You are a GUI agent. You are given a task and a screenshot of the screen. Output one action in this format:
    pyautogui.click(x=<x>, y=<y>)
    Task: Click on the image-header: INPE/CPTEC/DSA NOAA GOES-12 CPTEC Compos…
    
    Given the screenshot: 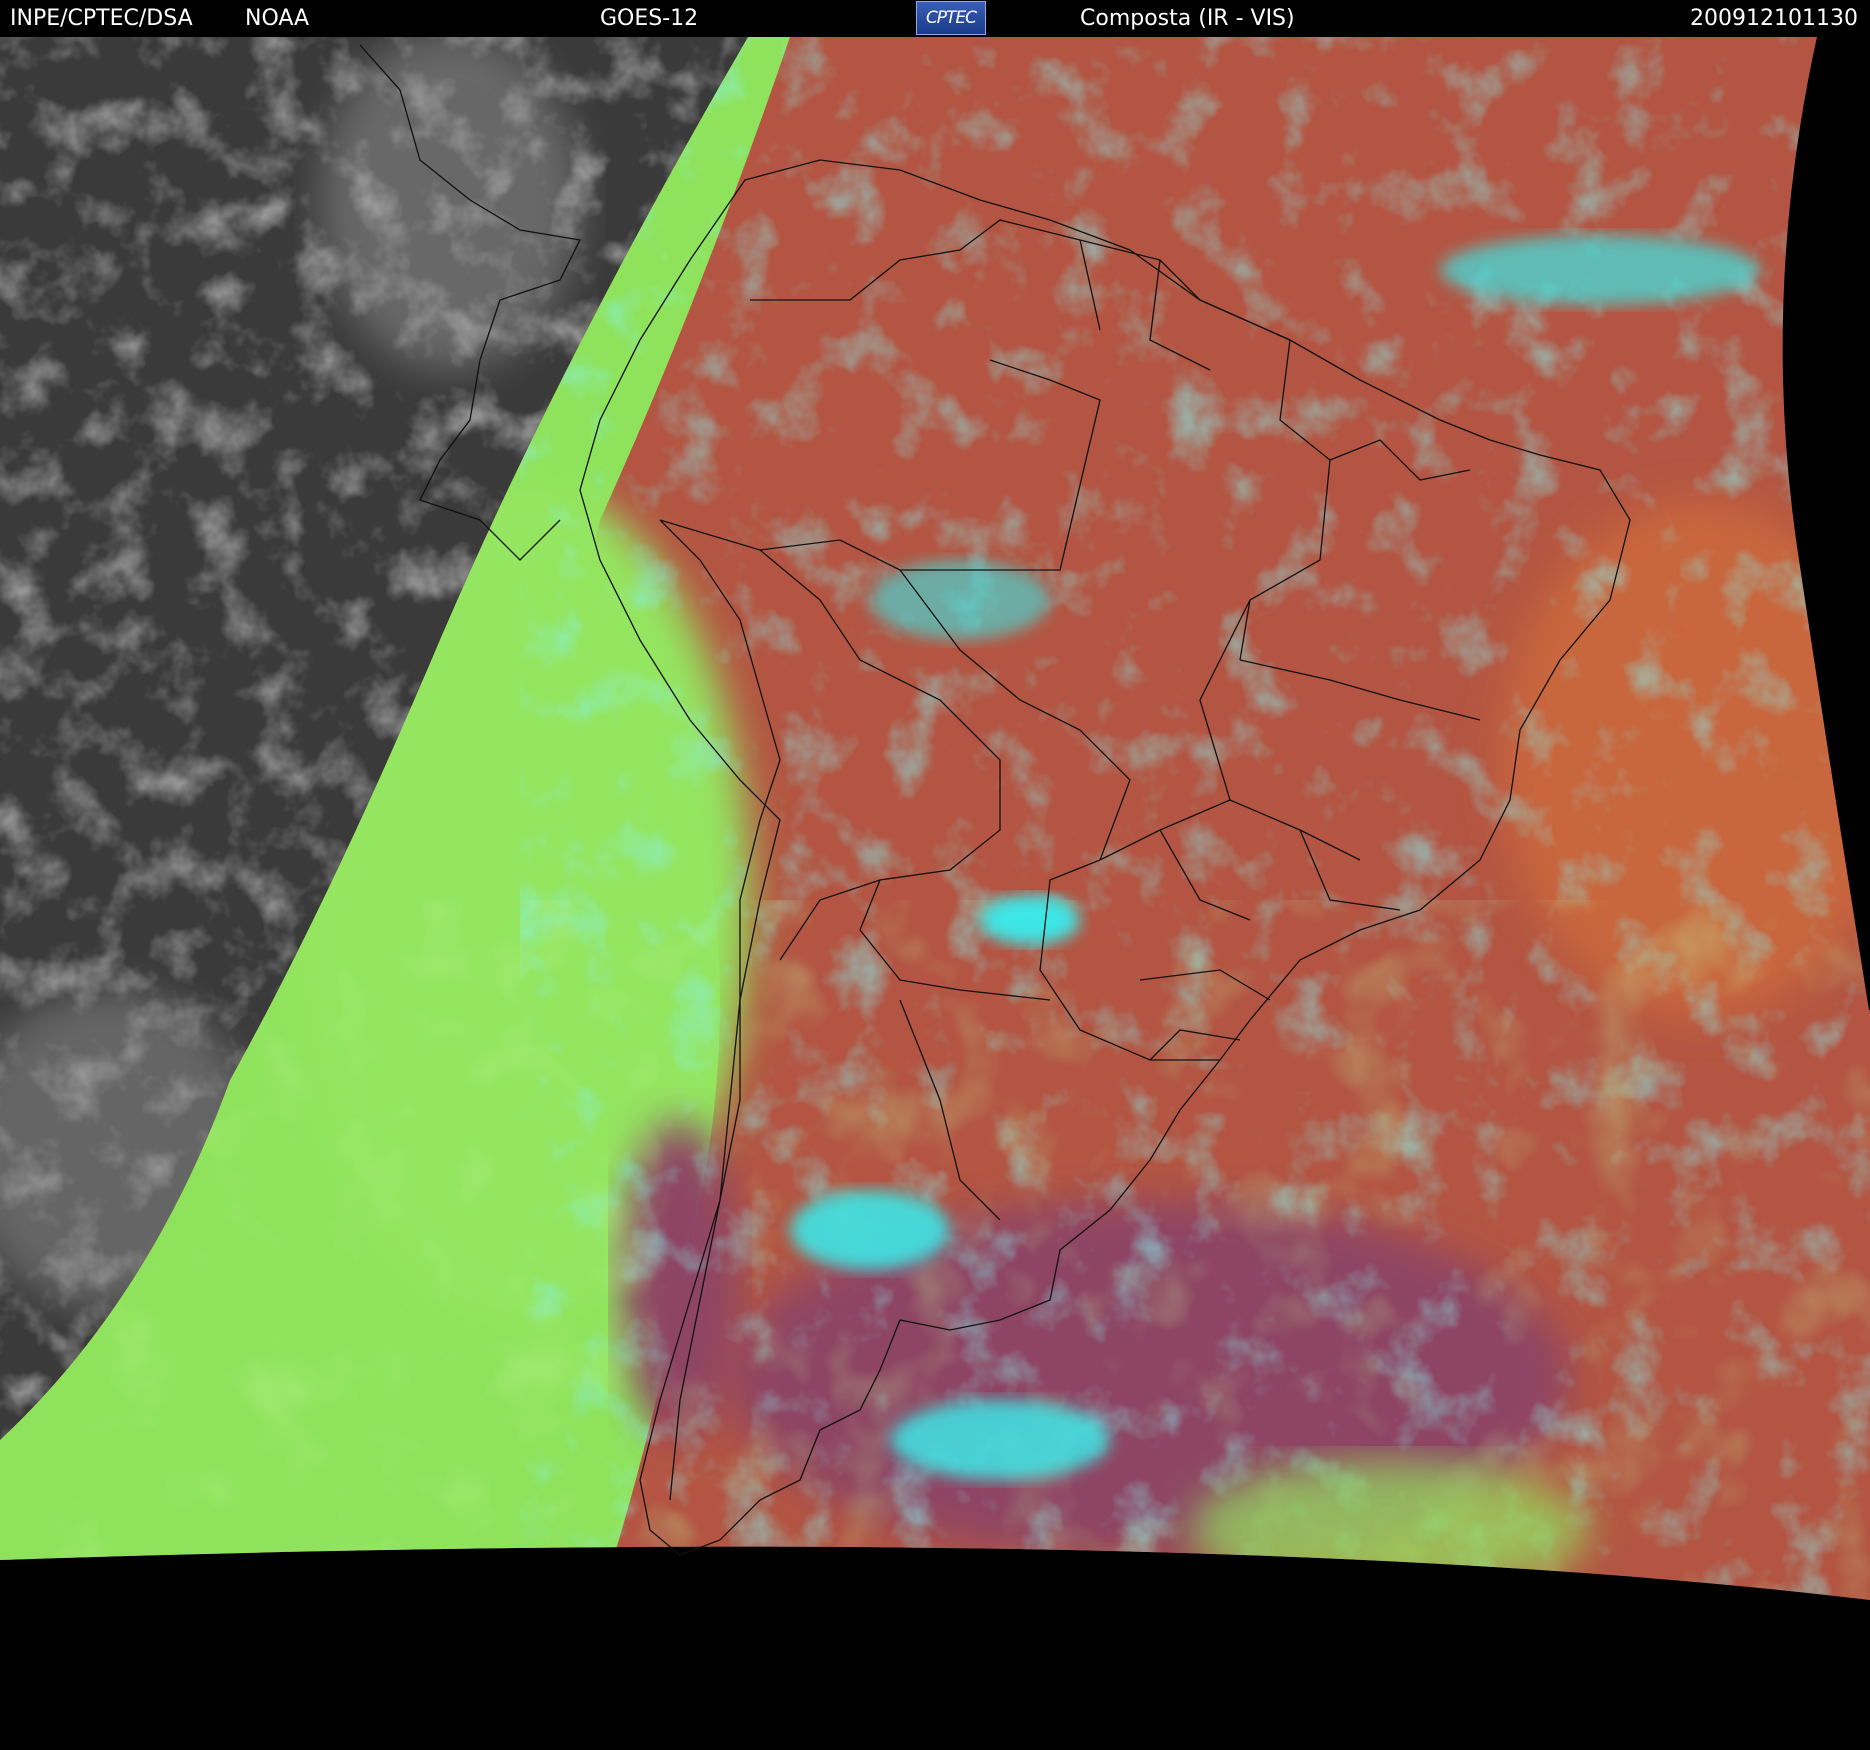 What is the action you would take?
    pyautogui.click(x=935, y=18)
    